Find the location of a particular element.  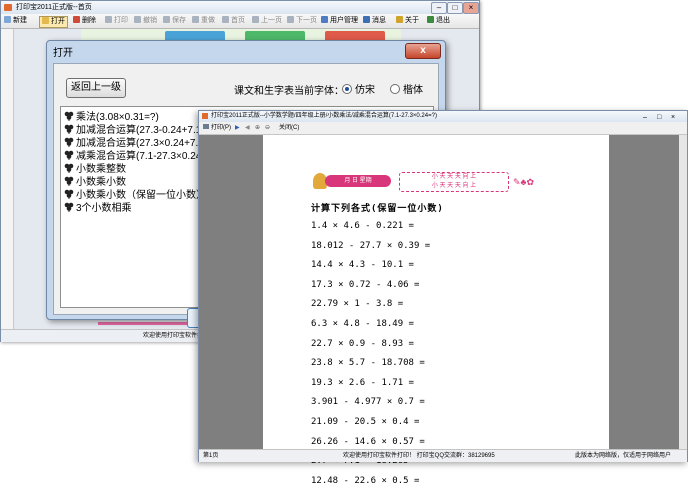

main-title-bar: 打印宝2011正式版--首页 – □ × is located at coordinates (240, 7).